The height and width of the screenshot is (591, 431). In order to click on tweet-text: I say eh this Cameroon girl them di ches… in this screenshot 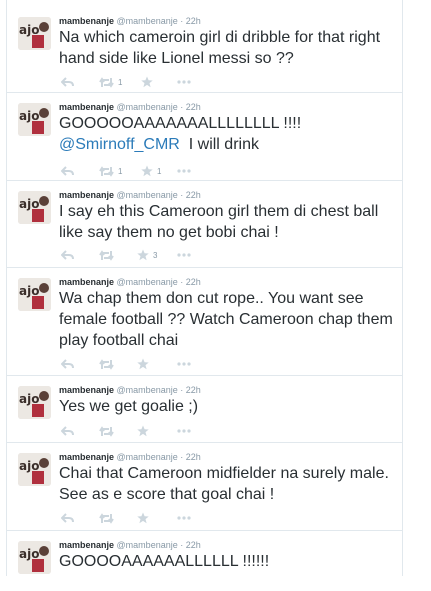, I will do `click(219, 222)`.